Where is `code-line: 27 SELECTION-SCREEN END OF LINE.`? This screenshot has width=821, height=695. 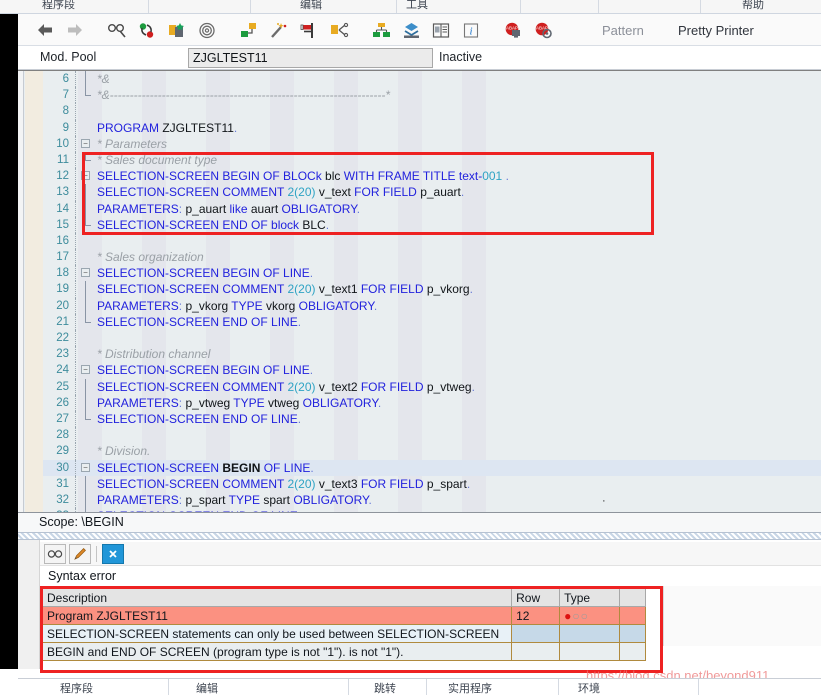
code-line: 27 SELECTION-SCREEN END OF LINE. is located at coordinates (432, 419).